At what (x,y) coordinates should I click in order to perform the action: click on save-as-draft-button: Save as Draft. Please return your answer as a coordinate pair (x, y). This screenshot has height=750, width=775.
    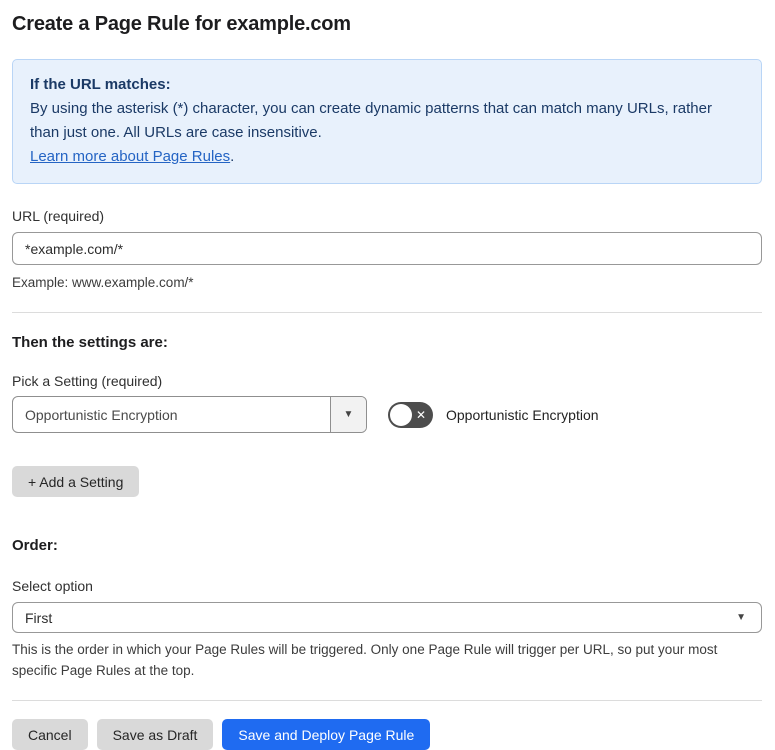
    Looking at the image, I should click on (155, 734).